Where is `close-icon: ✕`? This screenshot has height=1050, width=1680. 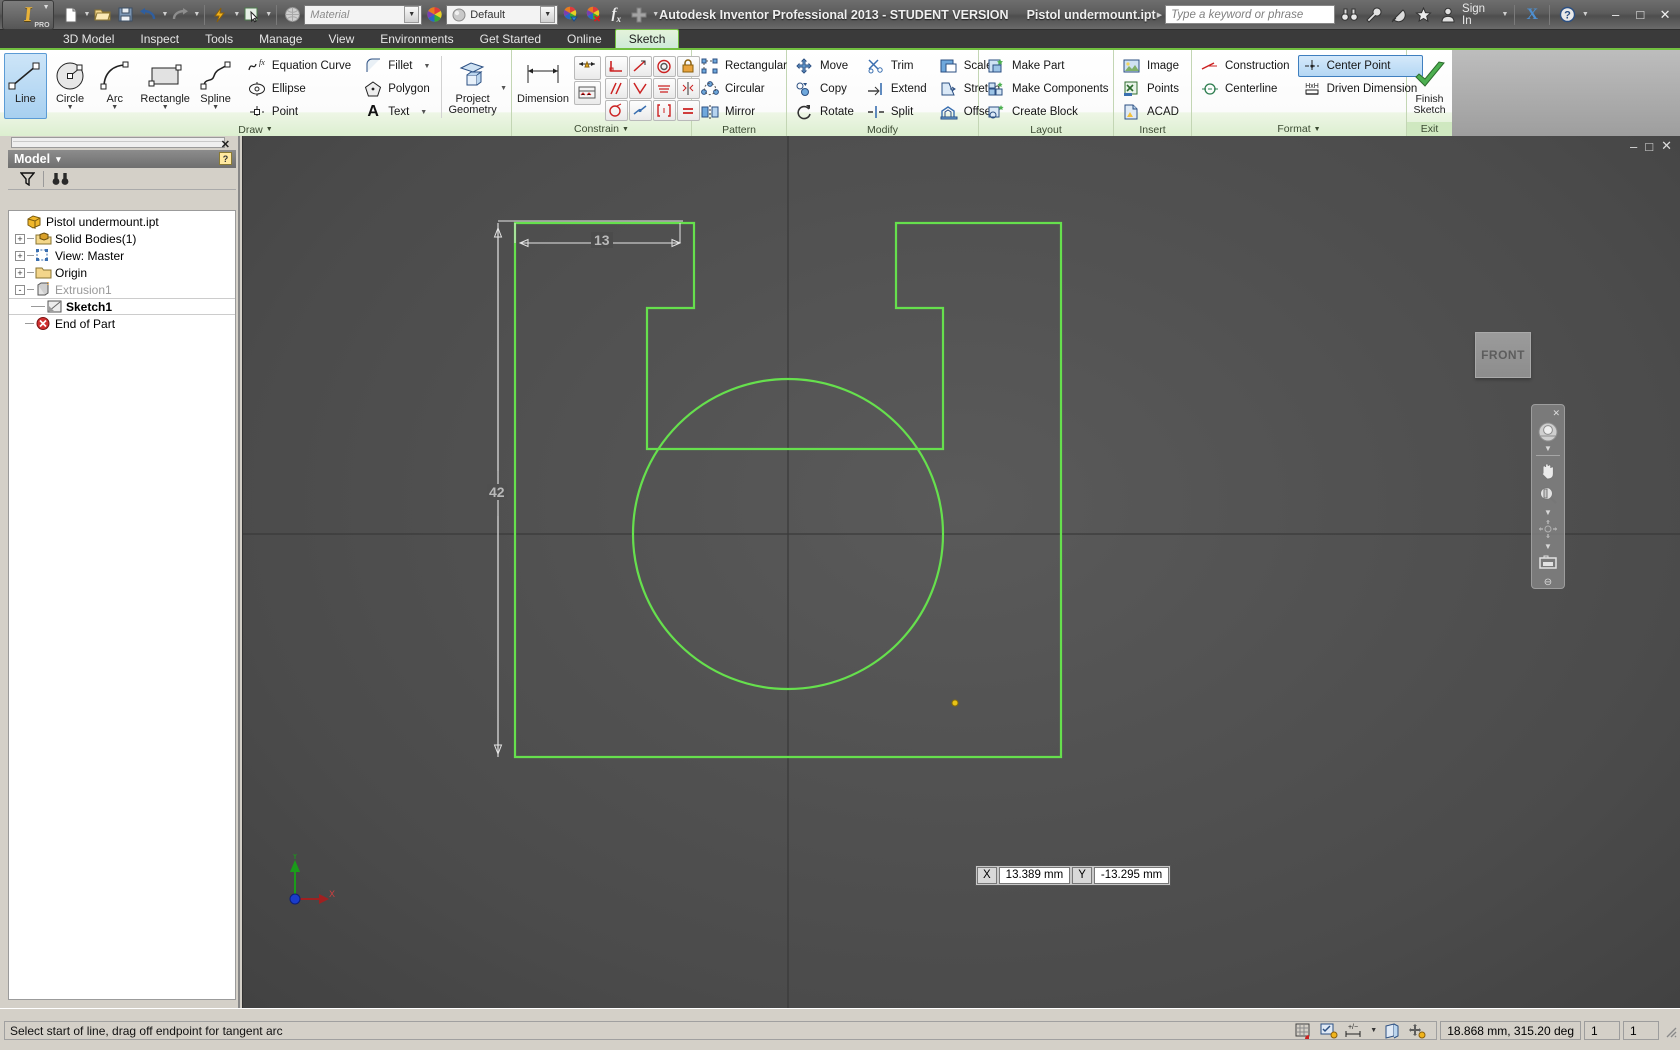 close-icon: ✕ is located at coordinates (1556, 413).